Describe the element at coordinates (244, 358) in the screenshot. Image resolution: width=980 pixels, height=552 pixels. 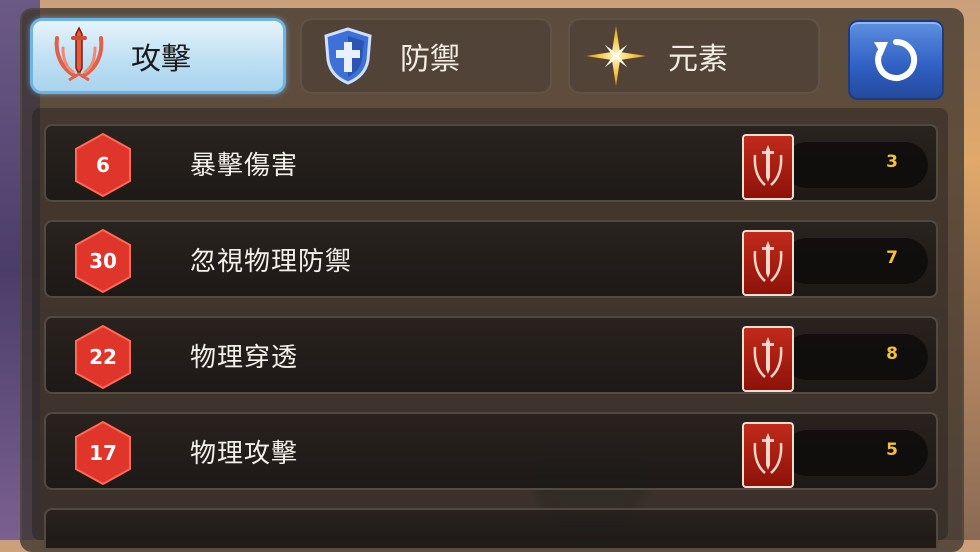
I see `stat-name: 物理穿透` at that location.